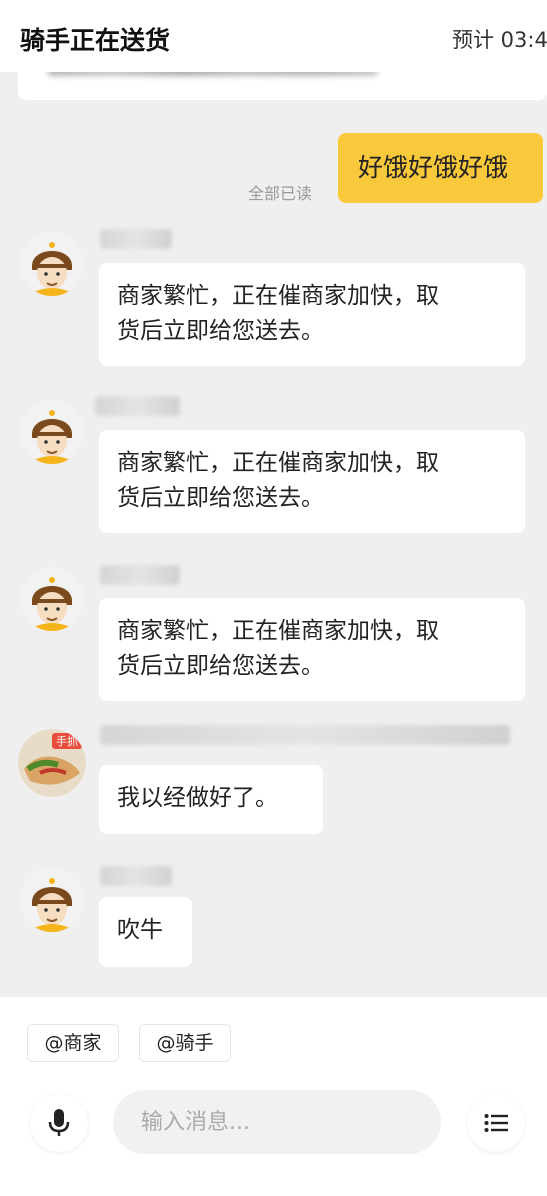 The width and height of the screenshot is (547, 1196). I want to click on merchant-message-bubble: 我以经做好了。, so click(211, 799).